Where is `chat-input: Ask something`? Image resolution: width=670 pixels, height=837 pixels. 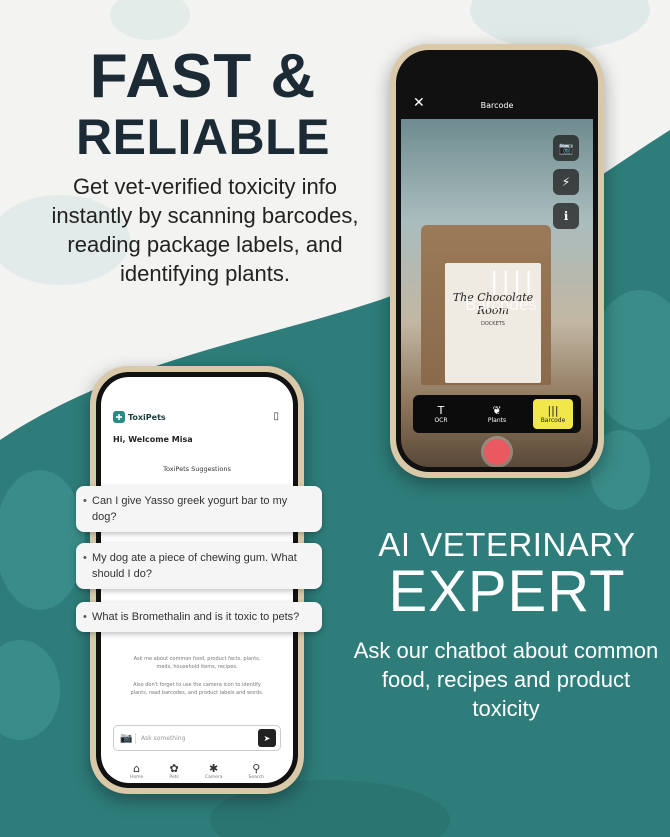 chat-input: Ask something is located at coordinates (199, 738).